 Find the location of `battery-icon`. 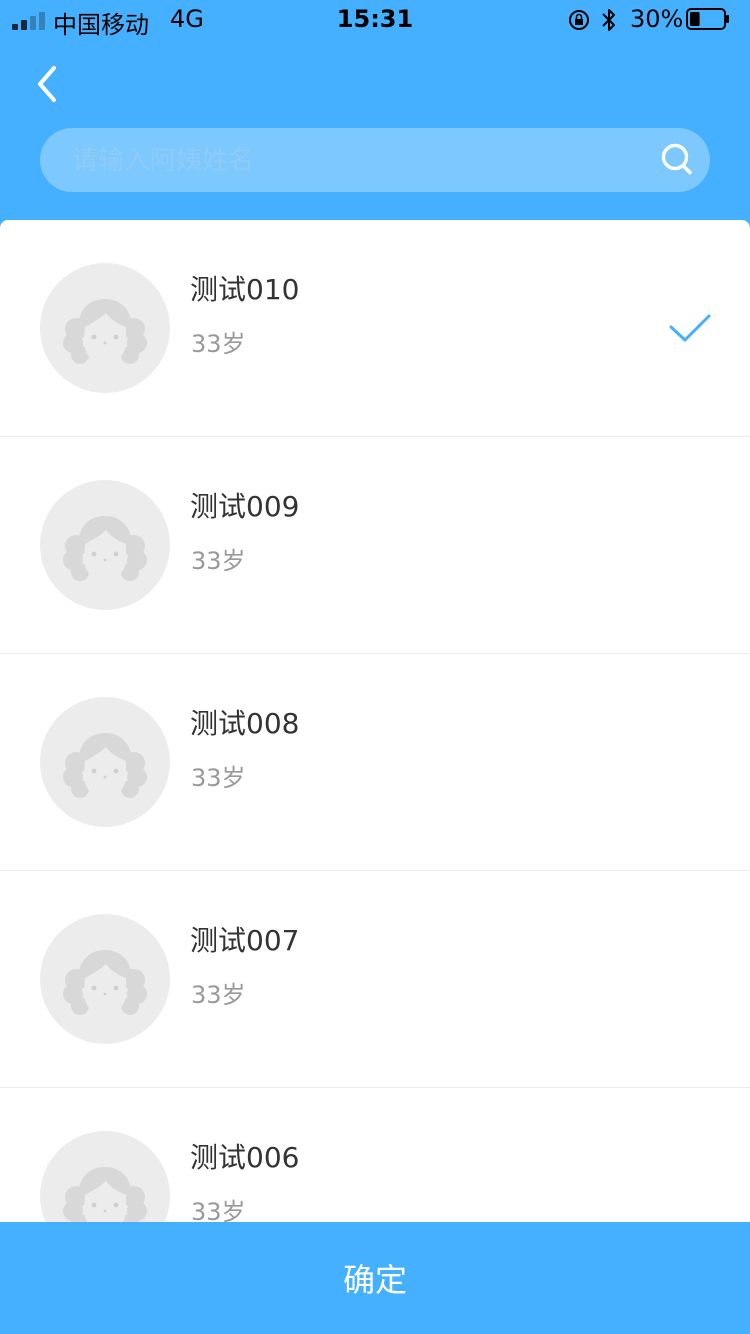

battery-icon is located at coordinates (707, 19).